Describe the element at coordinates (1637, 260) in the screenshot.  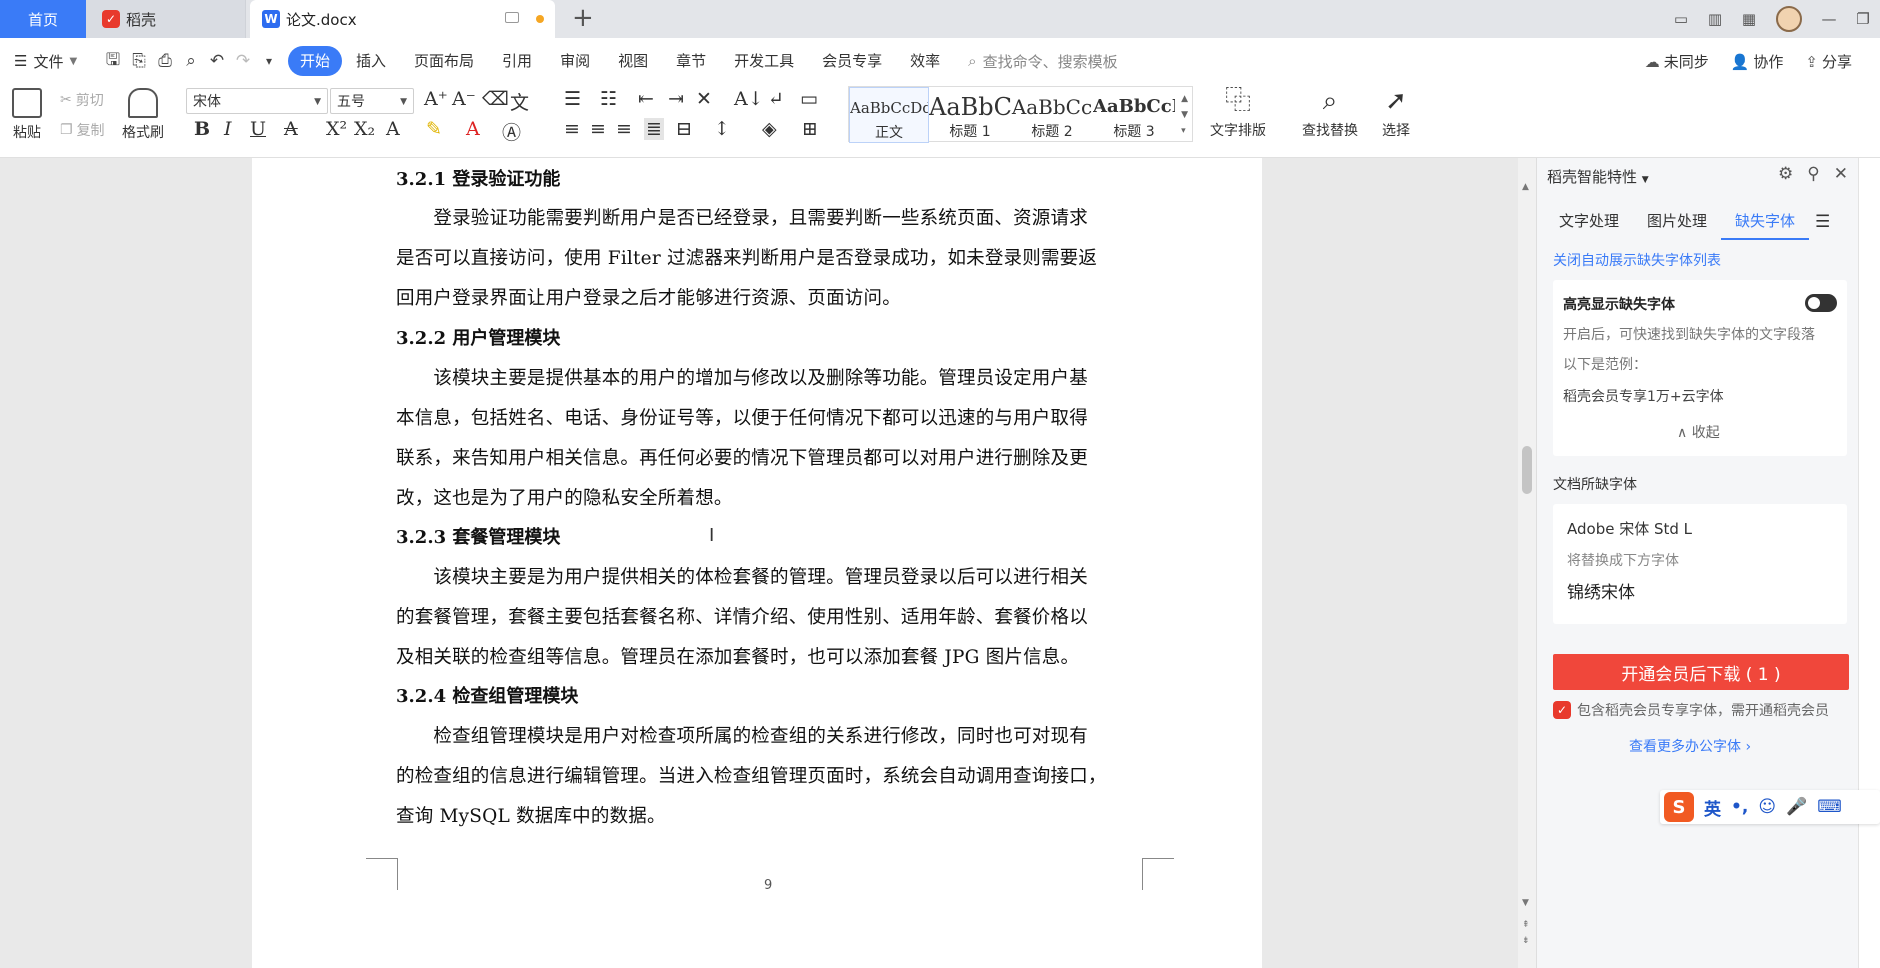
I see `close-auto-show-link: 关闭自动展示缺失字体列表` at that location.